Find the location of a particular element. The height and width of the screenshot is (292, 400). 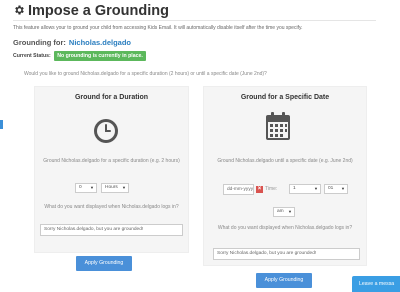

grounding-for-label: Grounding for: is located at coordinates (39, 42).